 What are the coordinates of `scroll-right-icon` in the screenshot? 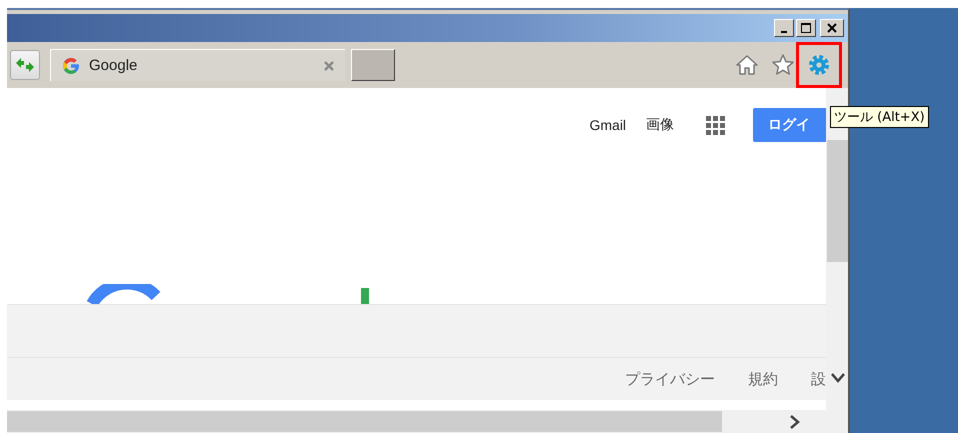 It's located at (795, 421).